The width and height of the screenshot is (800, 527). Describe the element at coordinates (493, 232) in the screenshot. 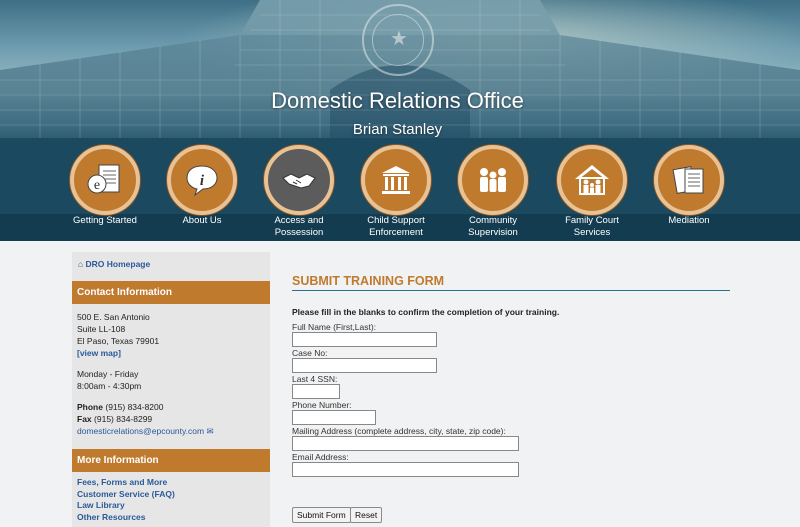

I see `nav-label-line2: Supervision` at that location.